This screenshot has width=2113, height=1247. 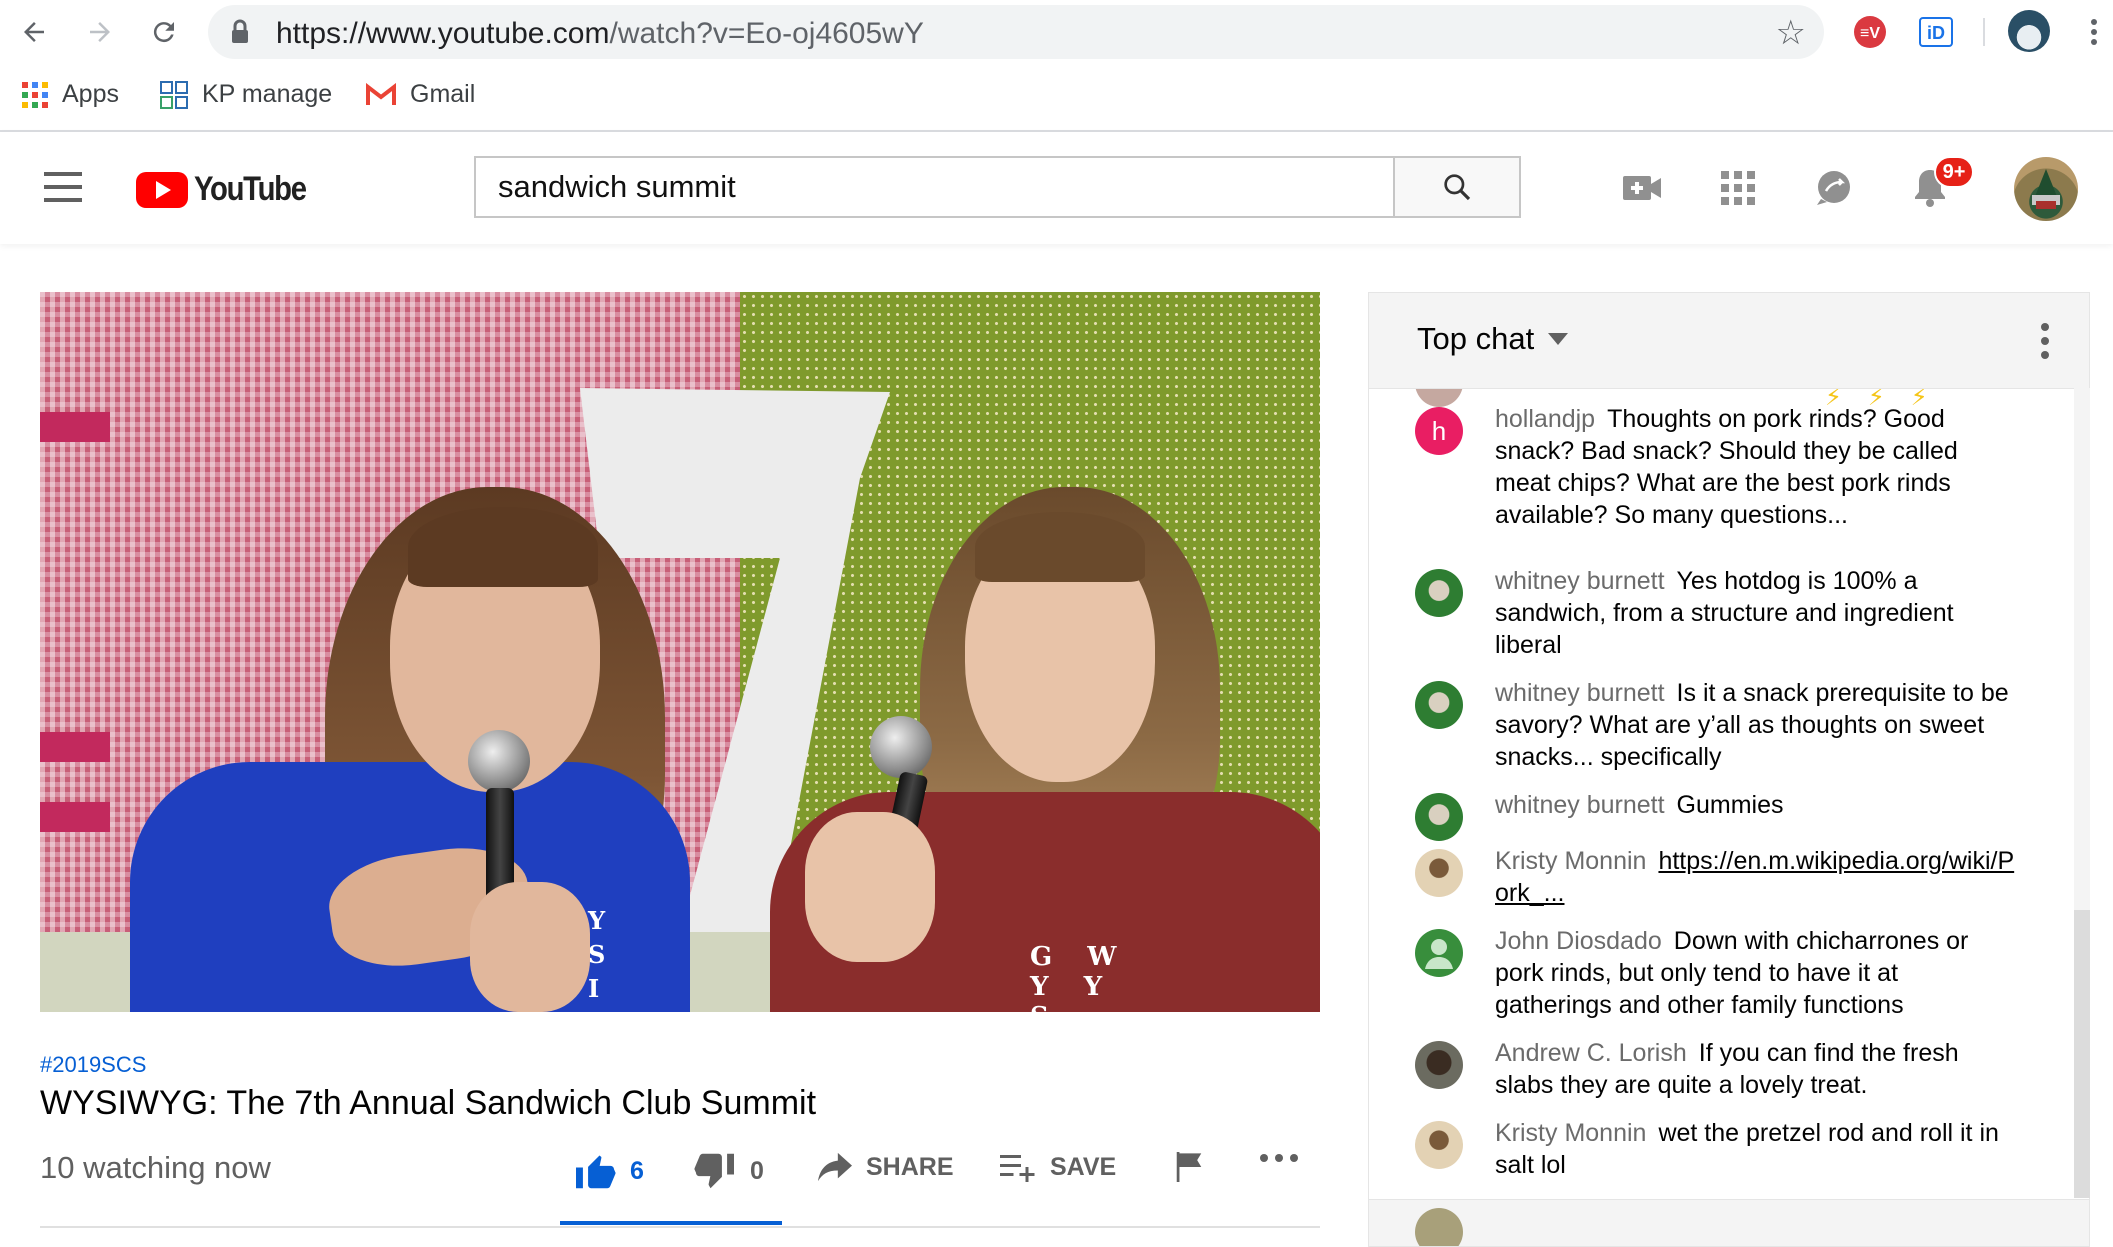 I want to click on youtube-logo: YouTube, so click(x=230, y=189).